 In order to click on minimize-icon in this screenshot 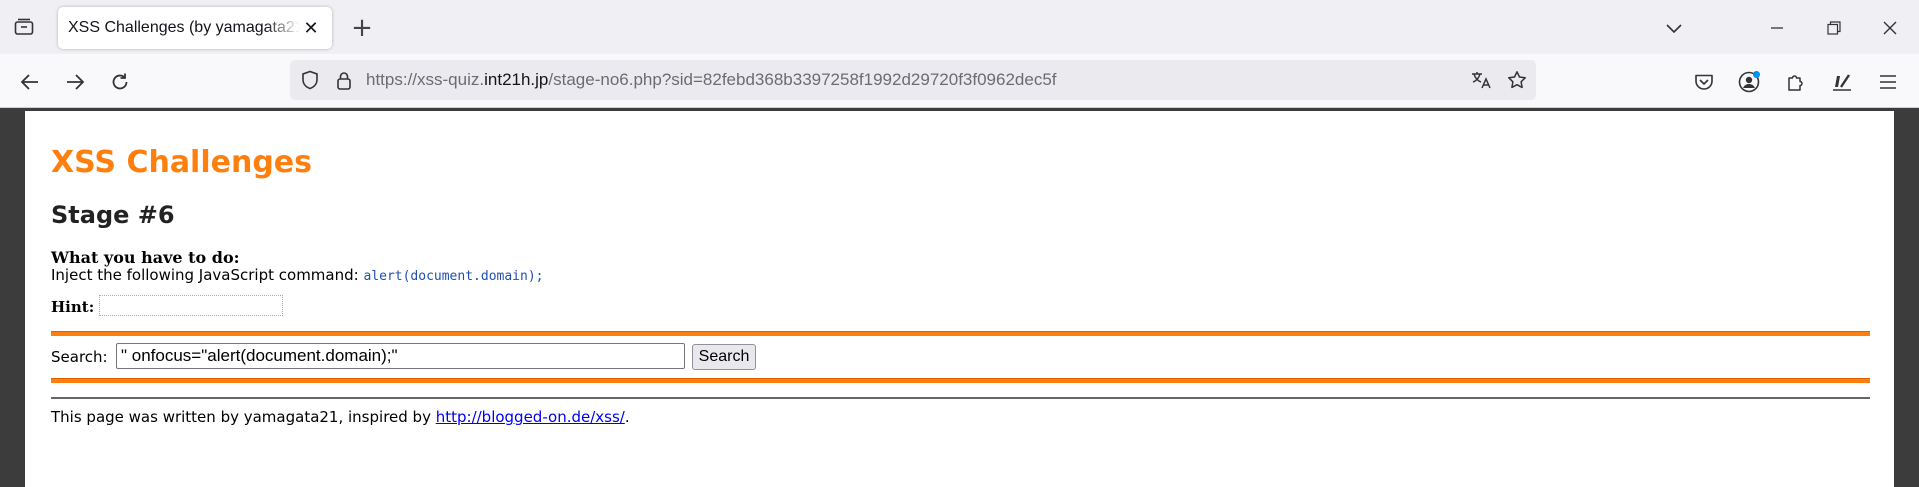, I will do `click(1777, 28)`.